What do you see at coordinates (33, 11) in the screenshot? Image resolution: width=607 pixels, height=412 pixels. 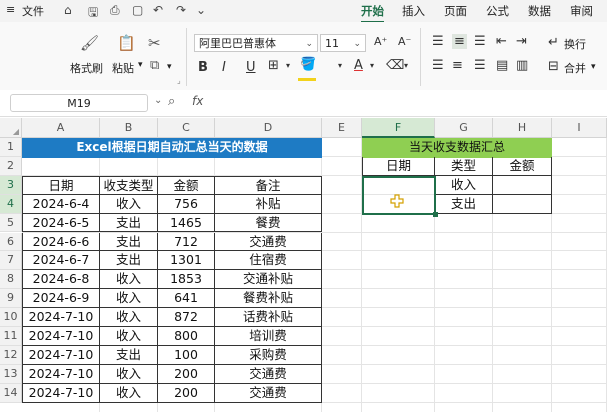 I see `file-menu: 文件` at bounding box center [33, 11].